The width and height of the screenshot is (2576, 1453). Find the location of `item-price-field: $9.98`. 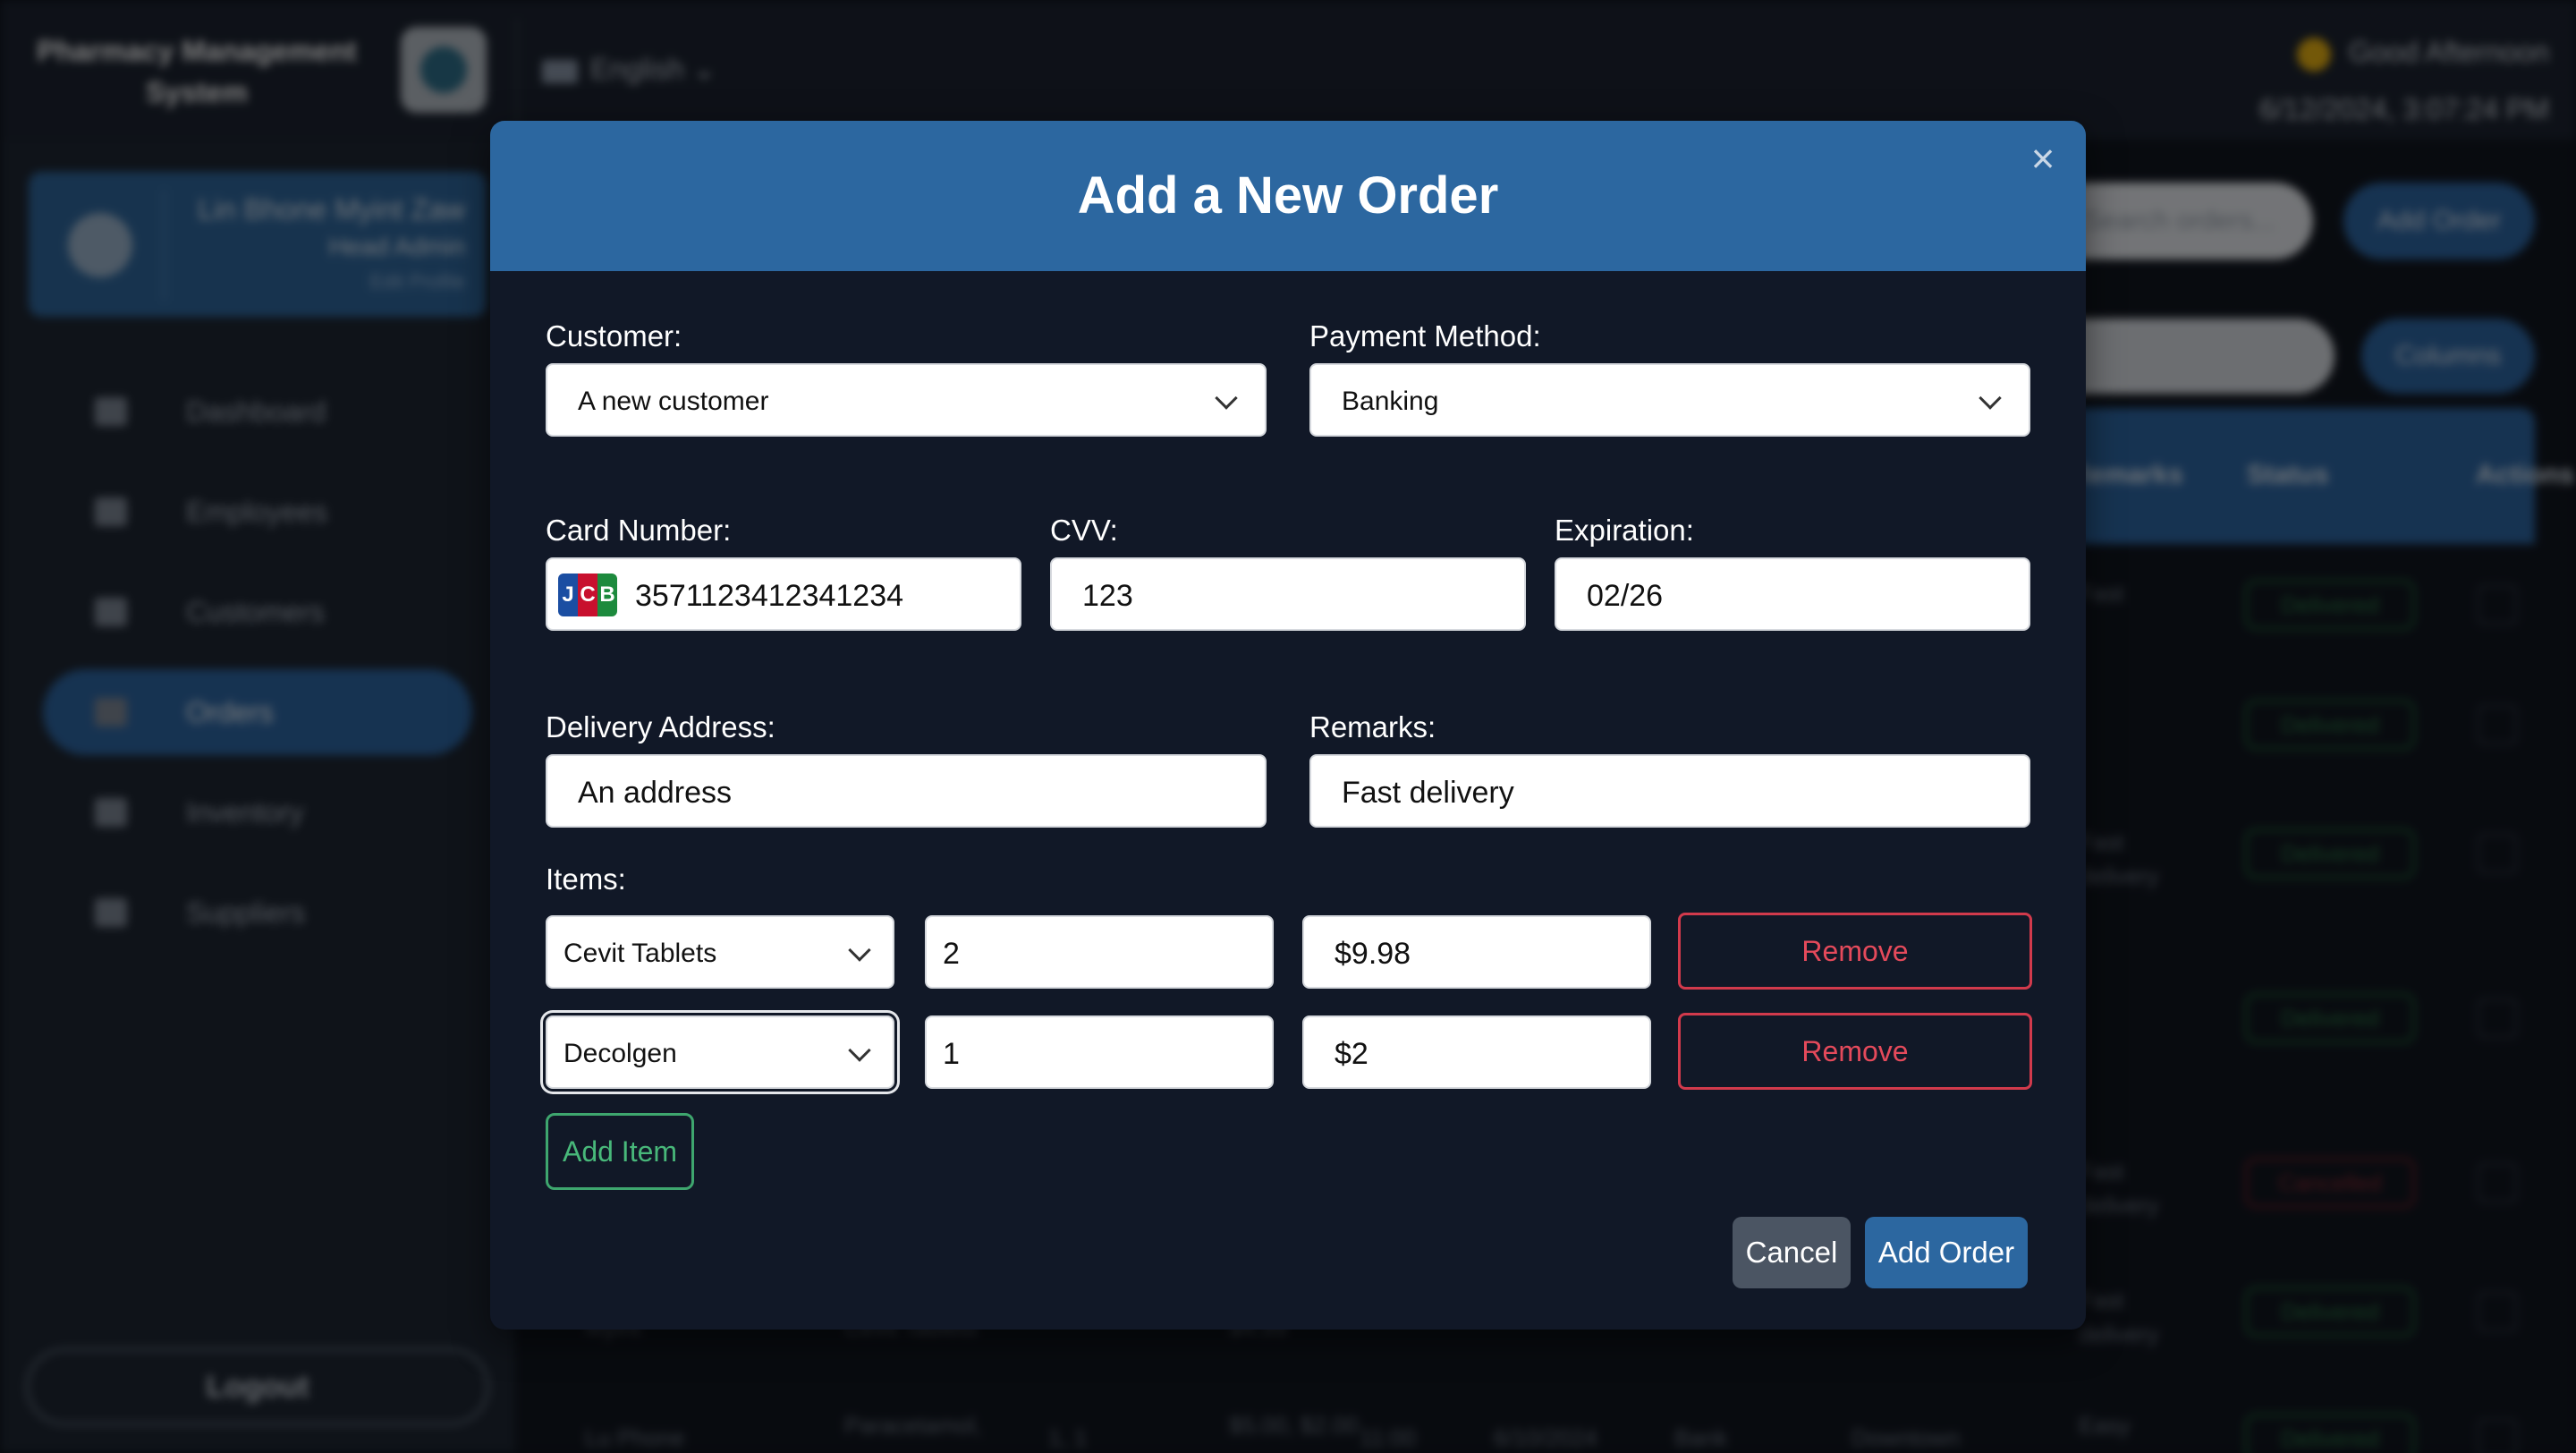

item-price-field: $9.98 is located at coordinates (1476, 952).